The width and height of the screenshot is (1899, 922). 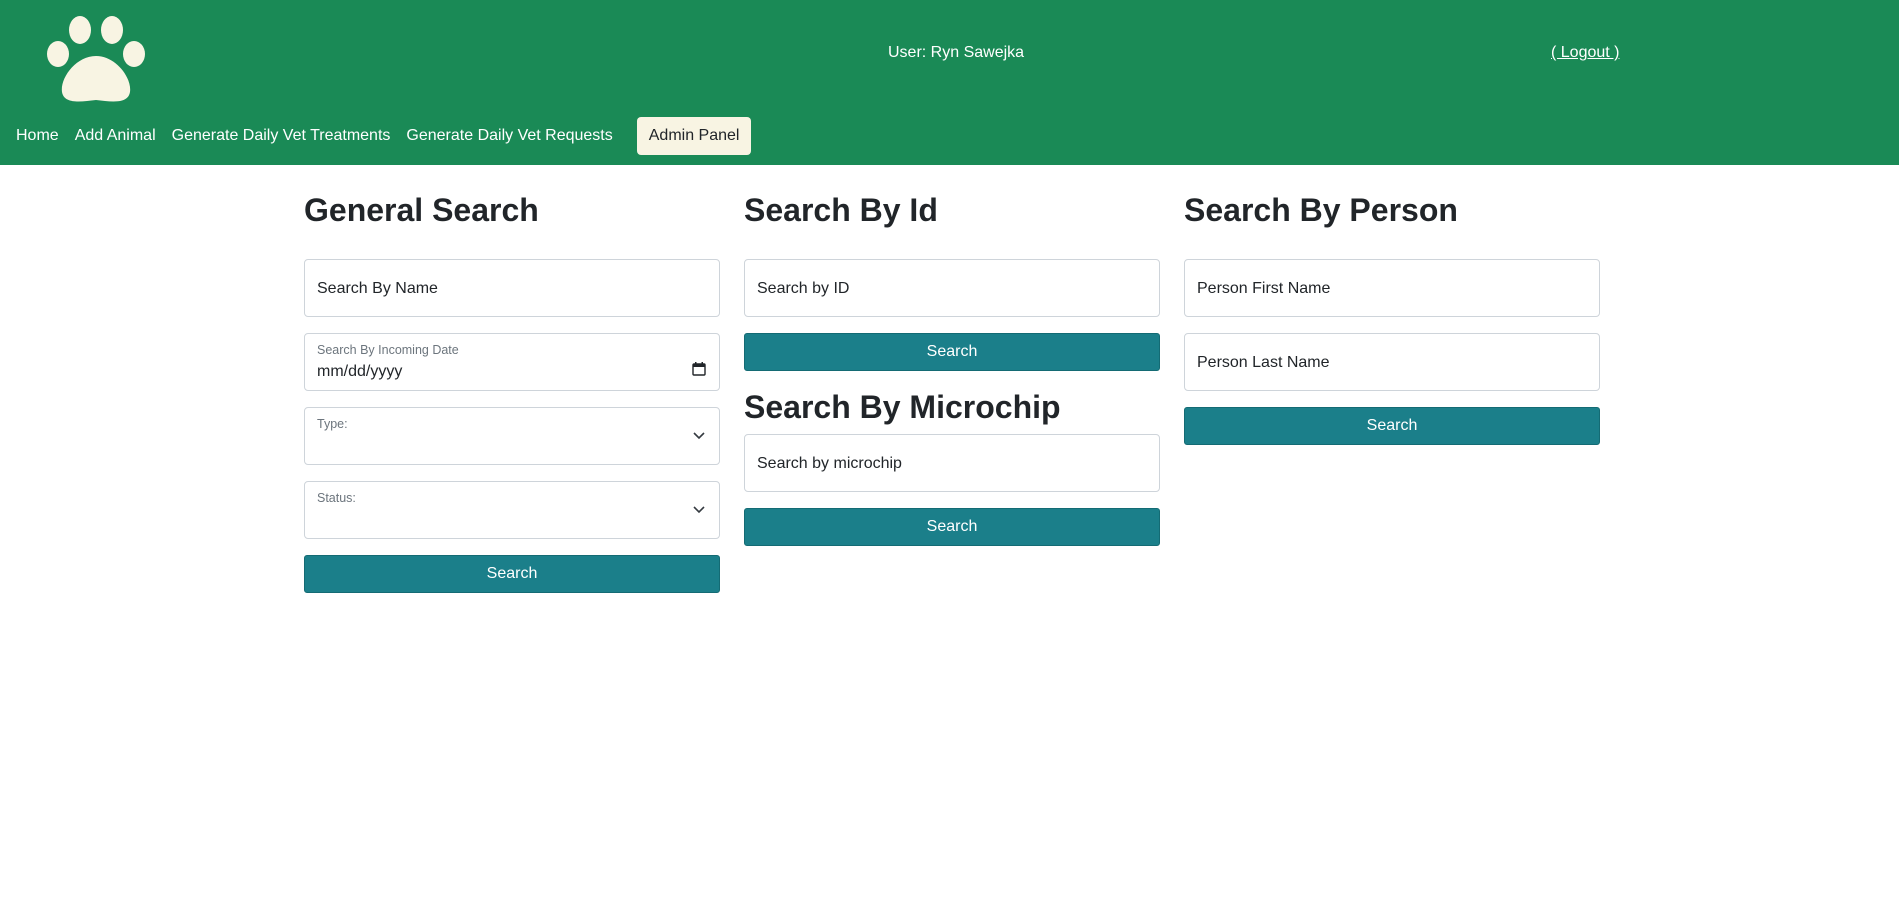 I want to click on name-search-placeholder: Search By Name, so click(x=377, y=288).